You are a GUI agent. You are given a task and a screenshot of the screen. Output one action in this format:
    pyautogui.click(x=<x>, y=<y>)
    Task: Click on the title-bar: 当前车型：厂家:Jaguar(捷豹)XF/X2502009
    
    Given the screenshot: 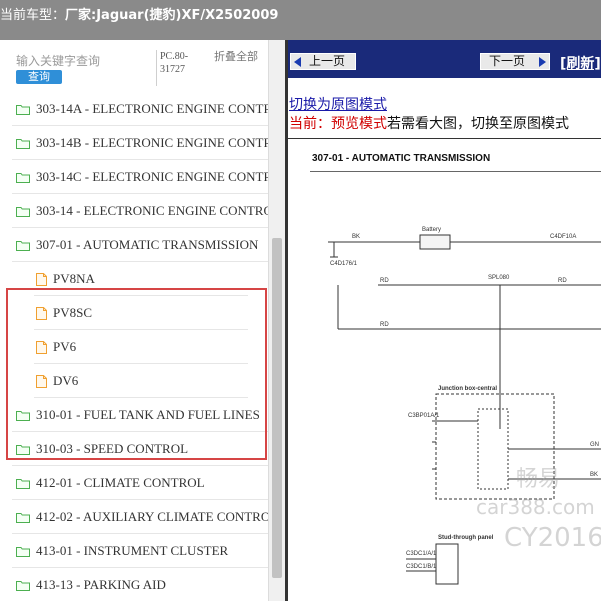 What is the action you would take?
    pyautogui.click(x=300, y=20)
    